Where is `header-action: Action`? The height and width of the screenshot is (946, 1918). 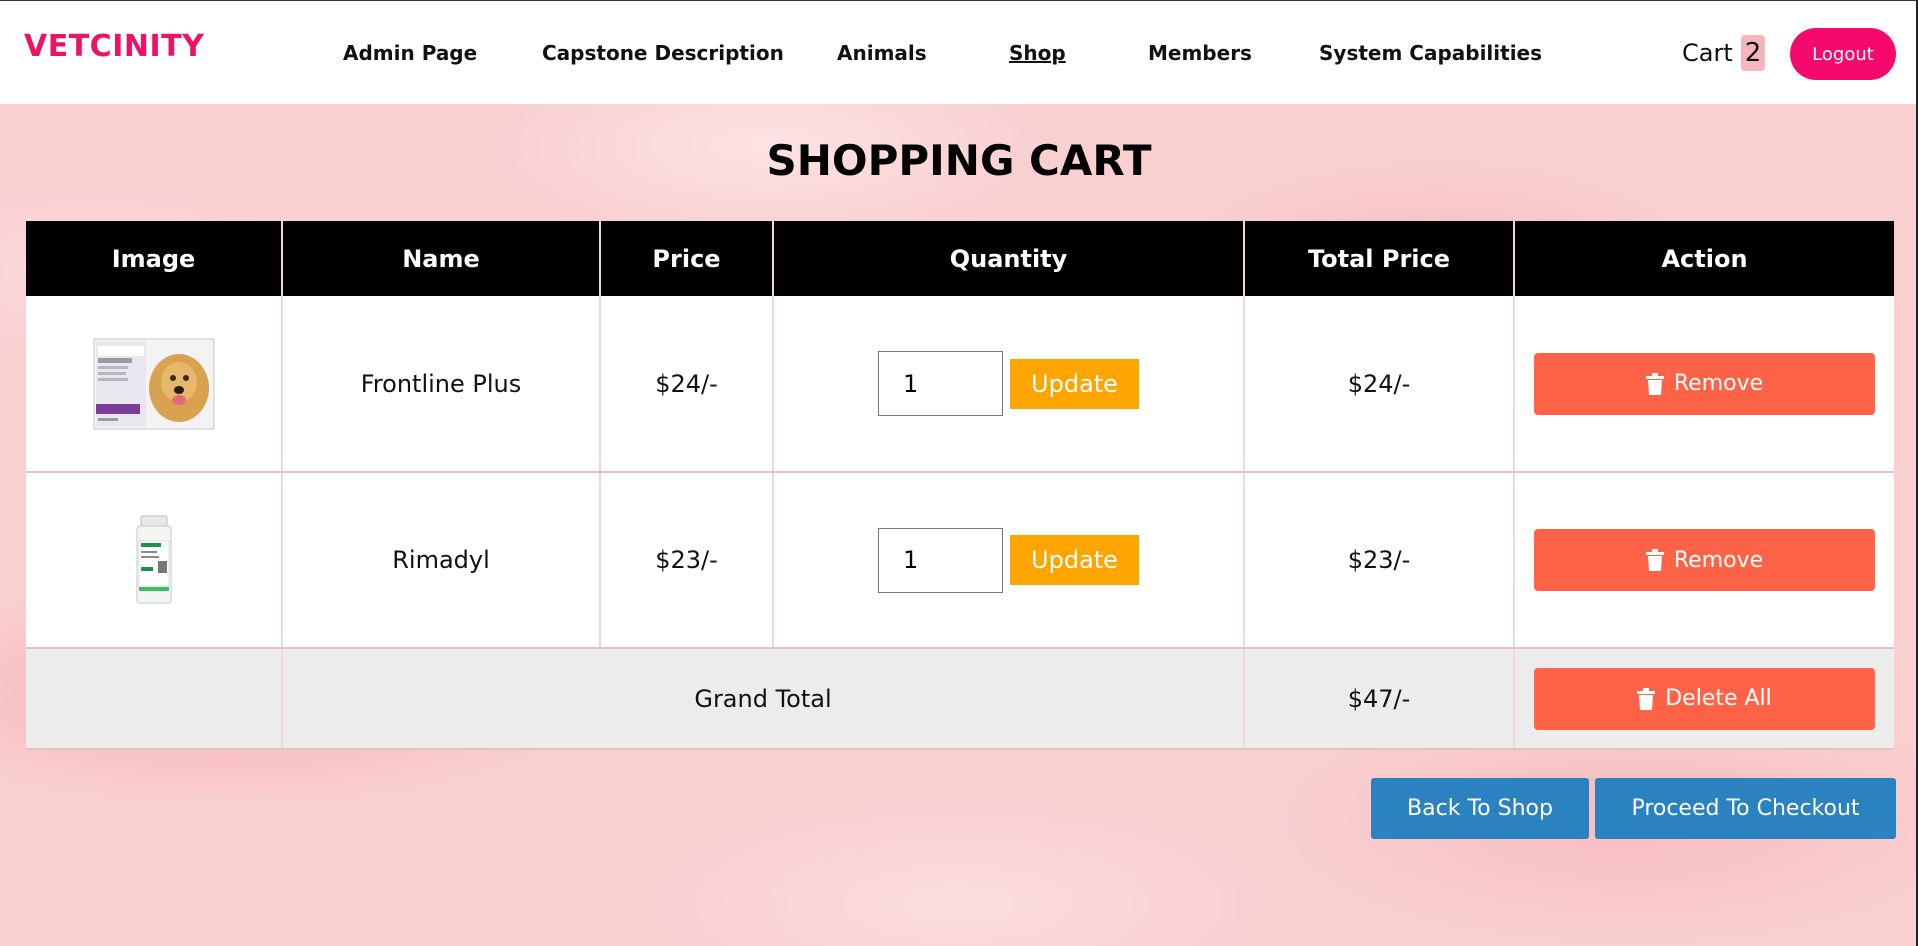 header-action: Action is located at coordinates (1704, 258).